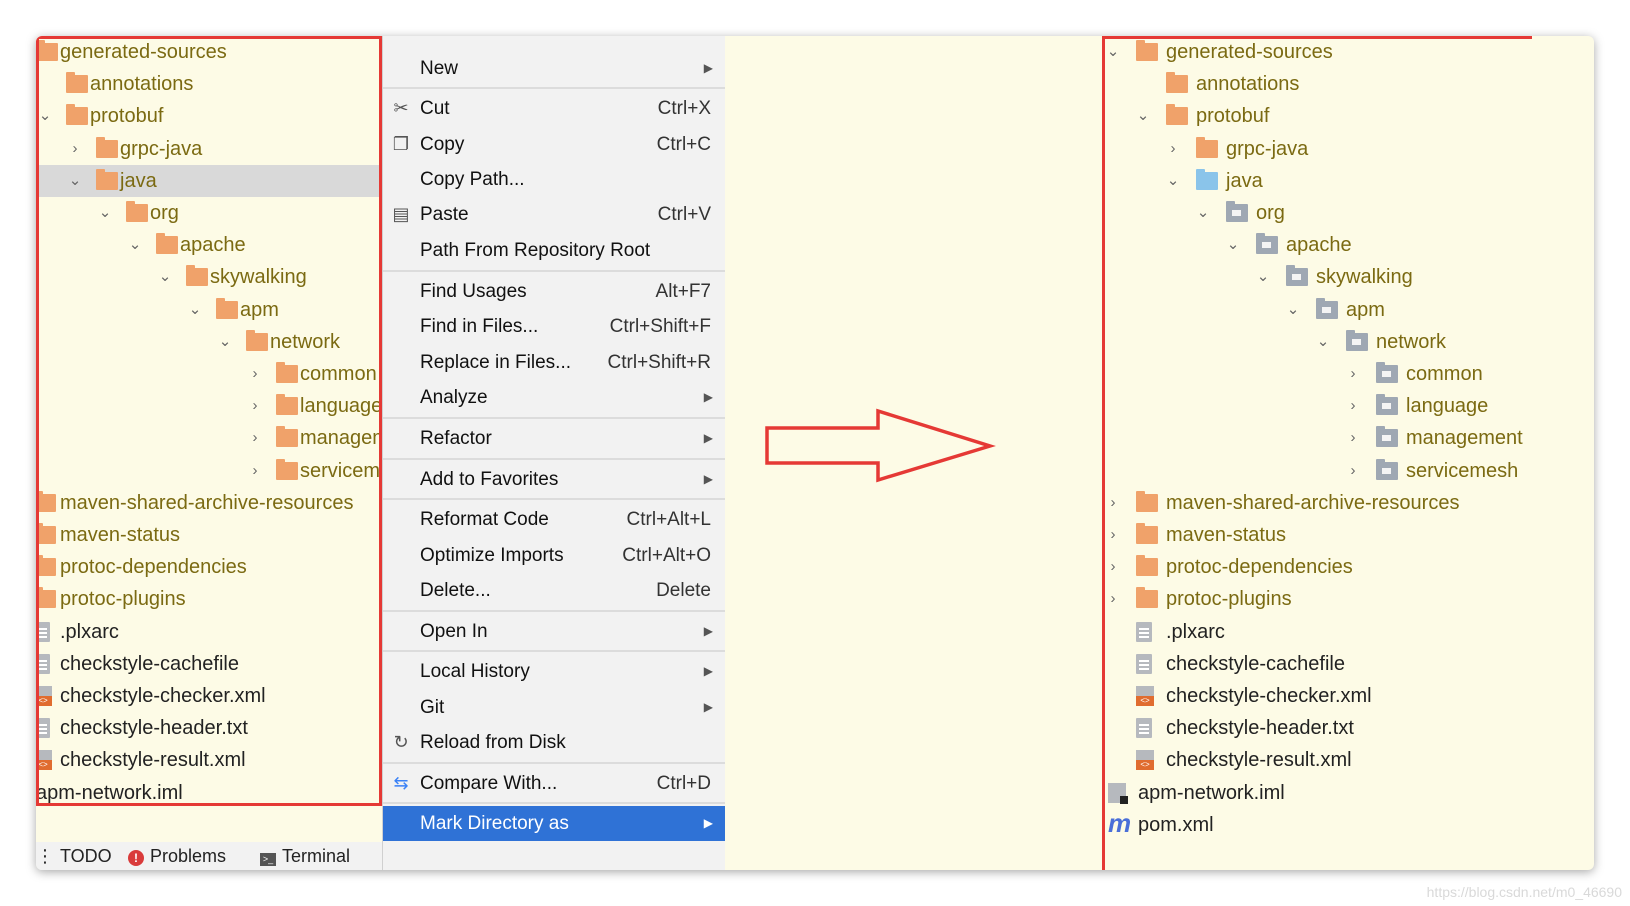 This screenshot has height=906, width=1630. What do you see at coordinates (1211, 792) in the screenshot?
I see `tree-item-label: apm-network.iml` at bounding box center [1211, 792].